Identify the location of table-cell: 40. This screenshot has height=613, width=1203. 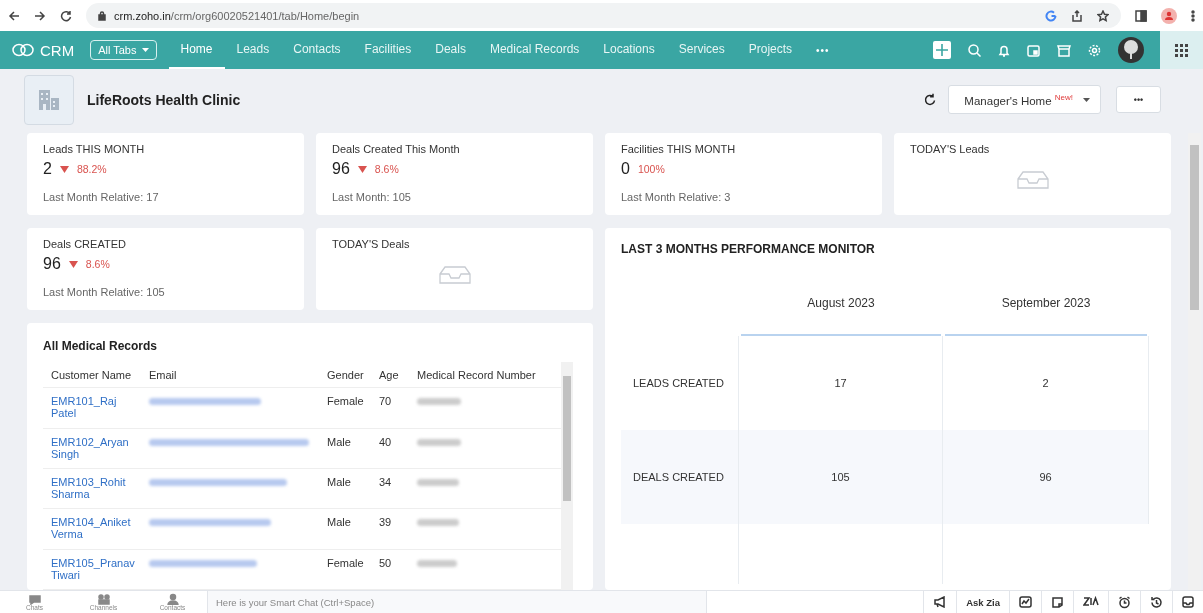
(390, 448).